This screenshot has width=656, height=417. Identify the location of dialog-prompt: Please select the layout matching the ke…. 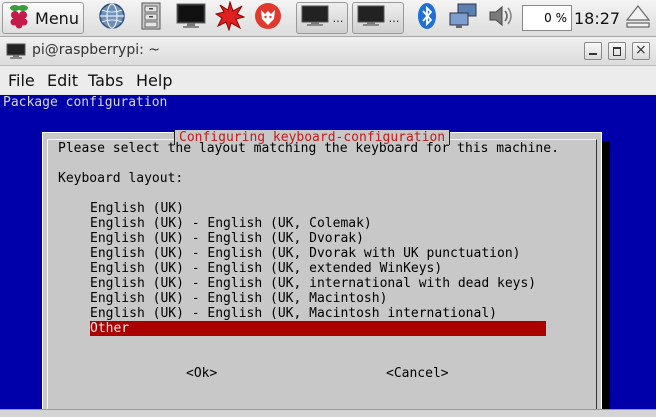
(308, 148).